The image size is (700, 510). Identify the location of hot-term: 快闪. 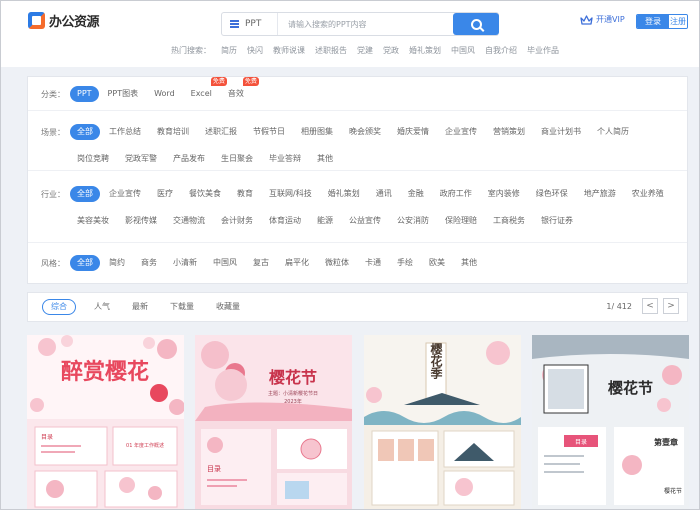
(255, 50).